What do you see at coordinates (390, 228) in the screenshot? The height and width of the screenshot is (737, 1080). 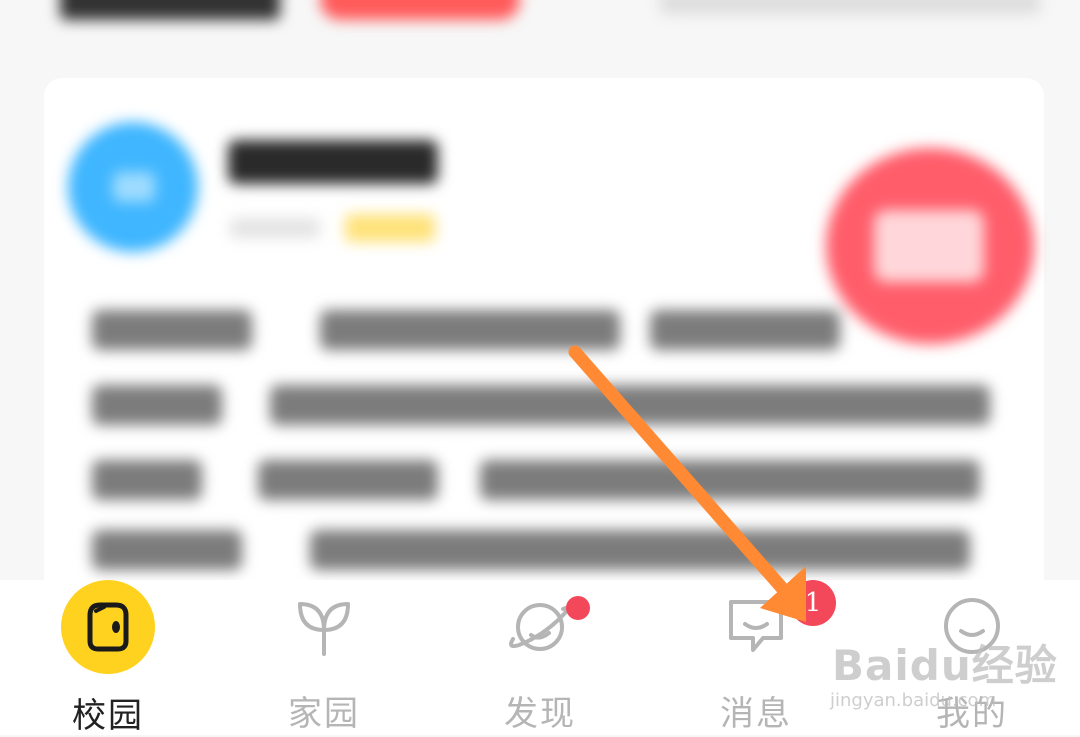 I see `blurred-tag` at bounding box center [390, 228].